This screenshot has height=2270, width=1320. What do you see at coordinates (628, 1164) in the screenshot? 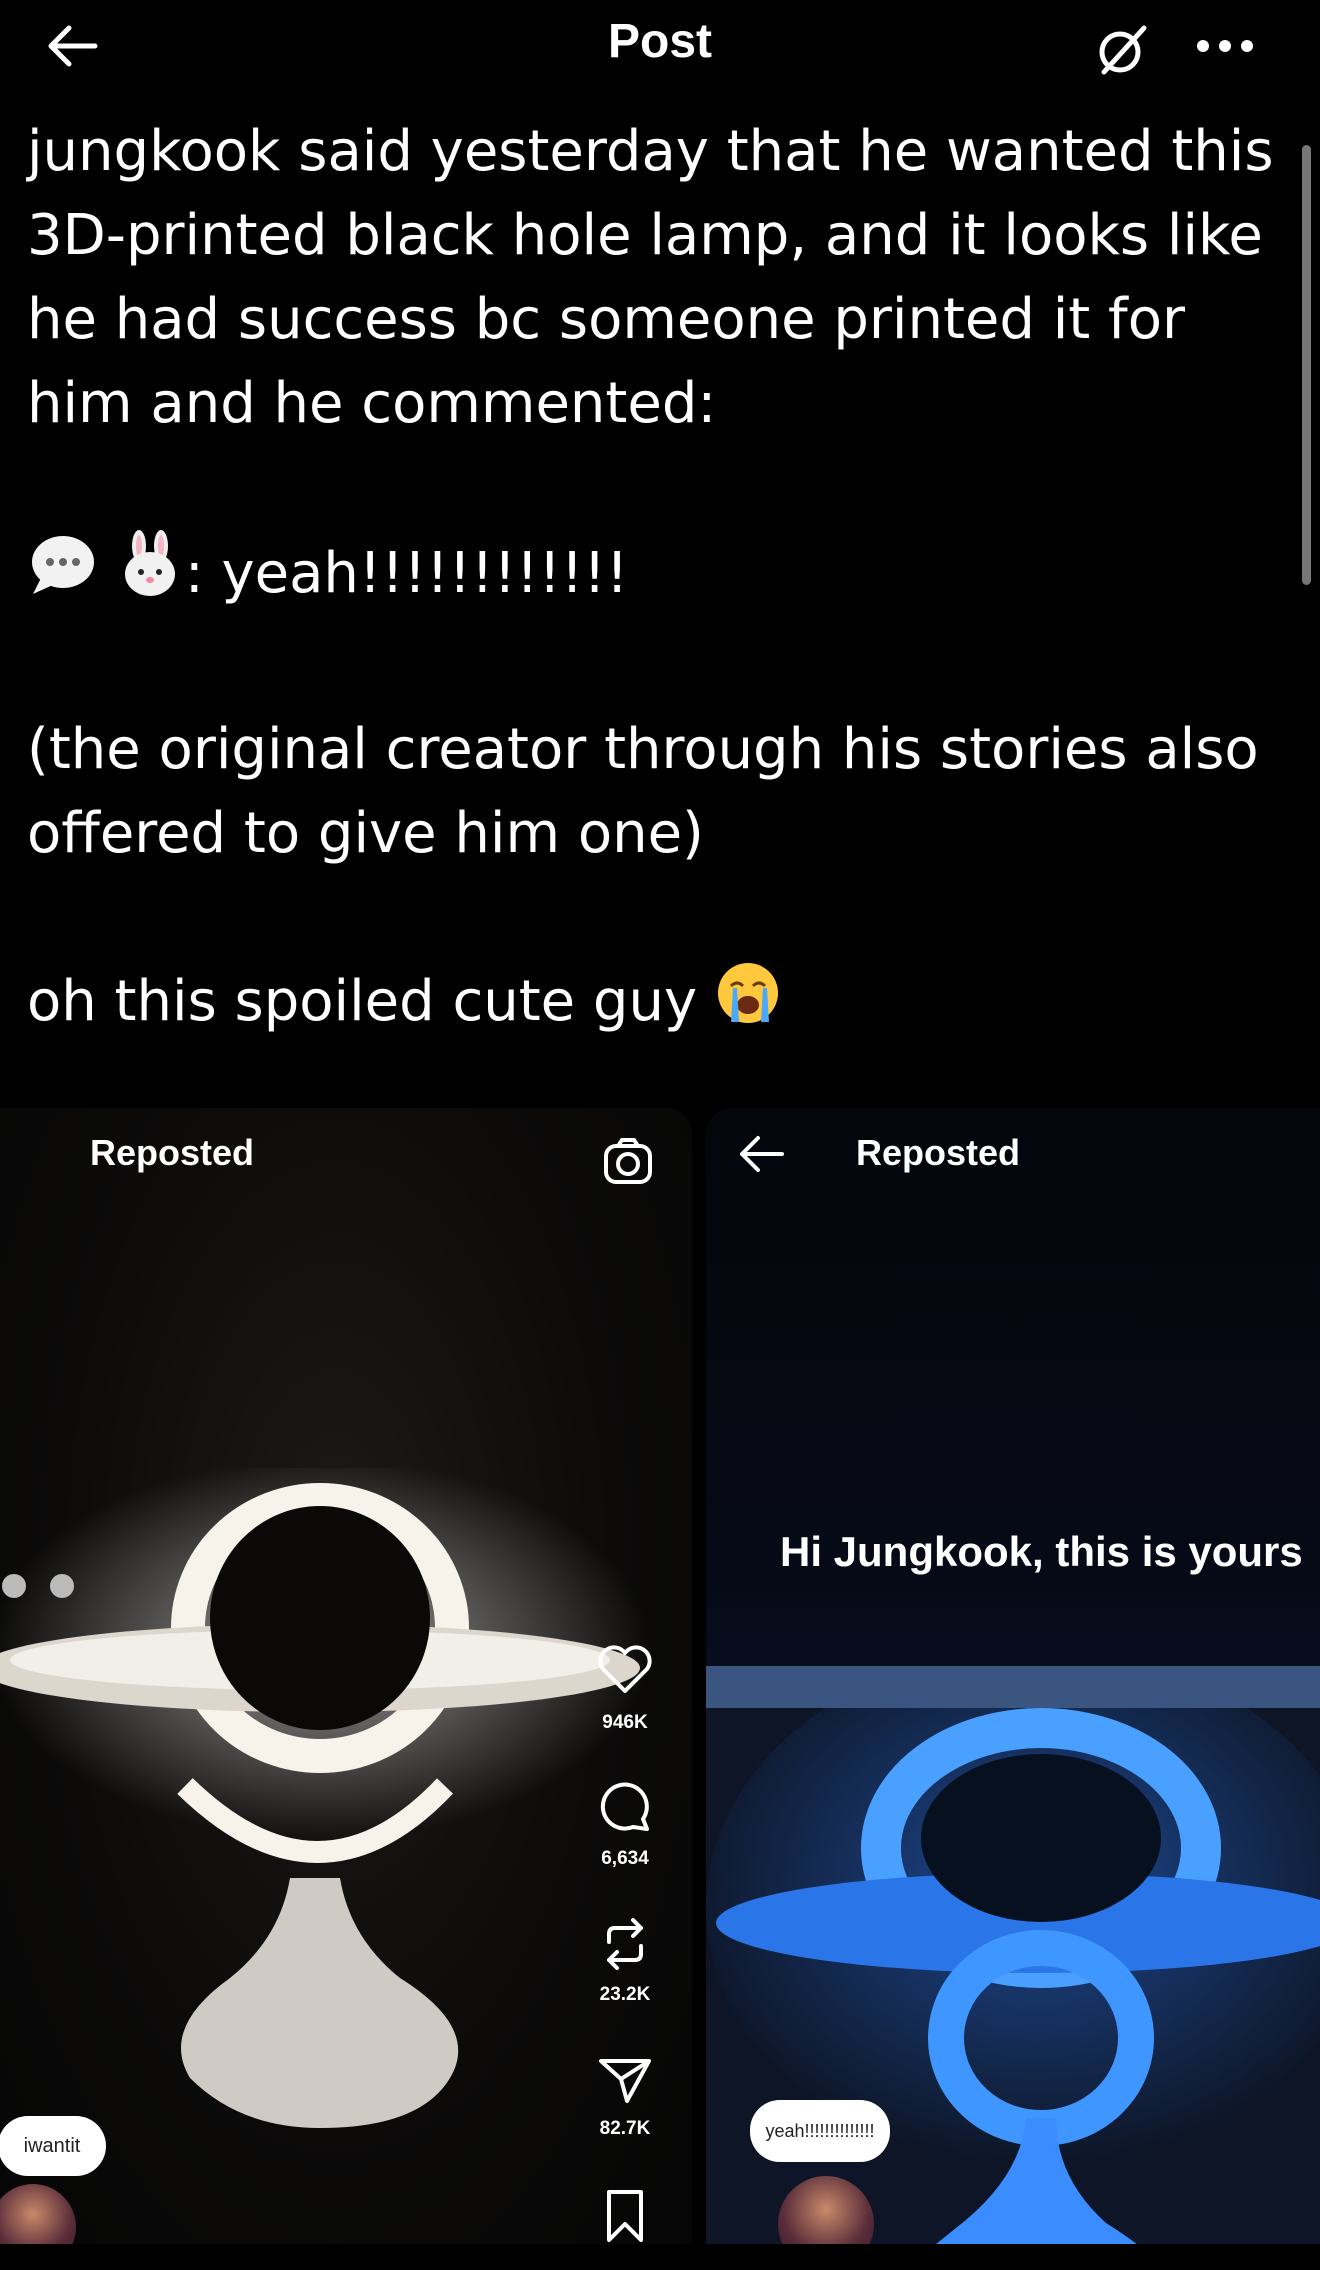
I see `camera-icon` at bounding box center [628, 1164].